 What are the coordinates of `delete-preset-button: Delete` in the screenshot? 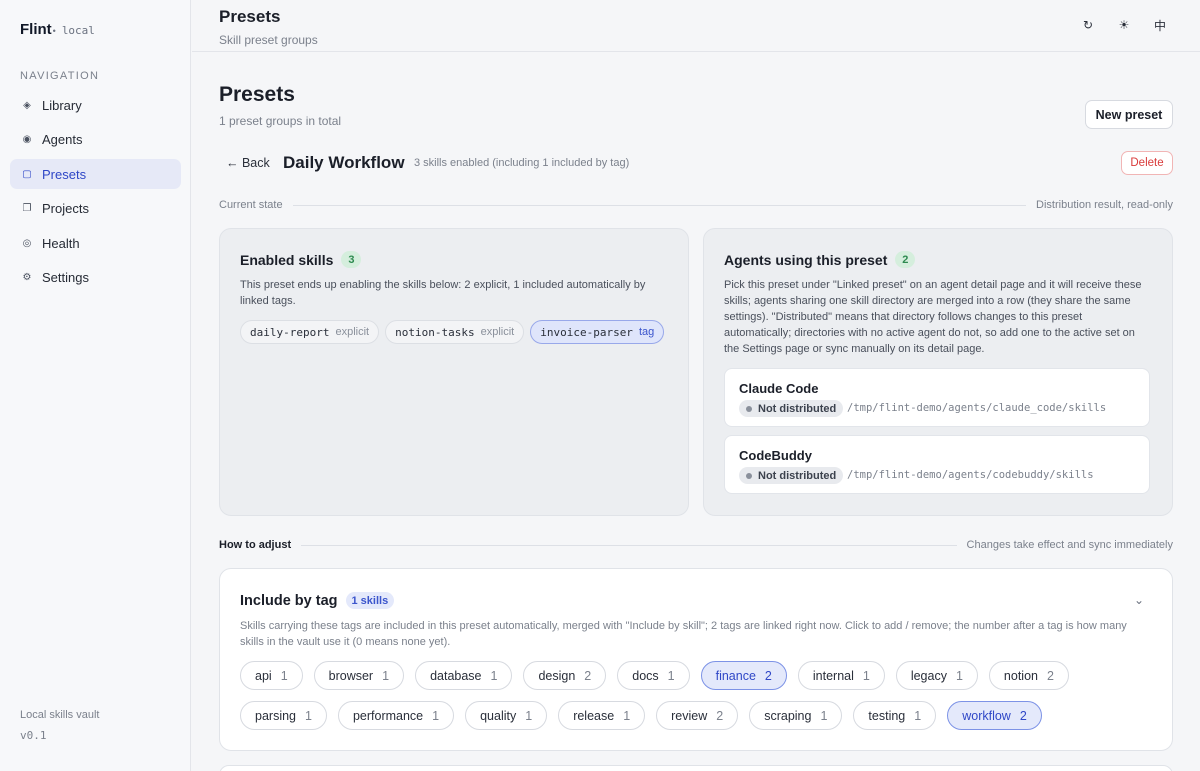 It's located at (1147, 163).